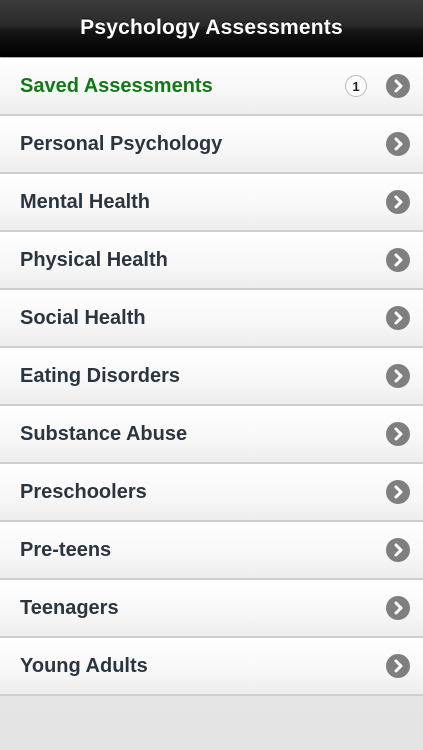  I want to click on list-item-social-health: Social Health, so click(211, 319).